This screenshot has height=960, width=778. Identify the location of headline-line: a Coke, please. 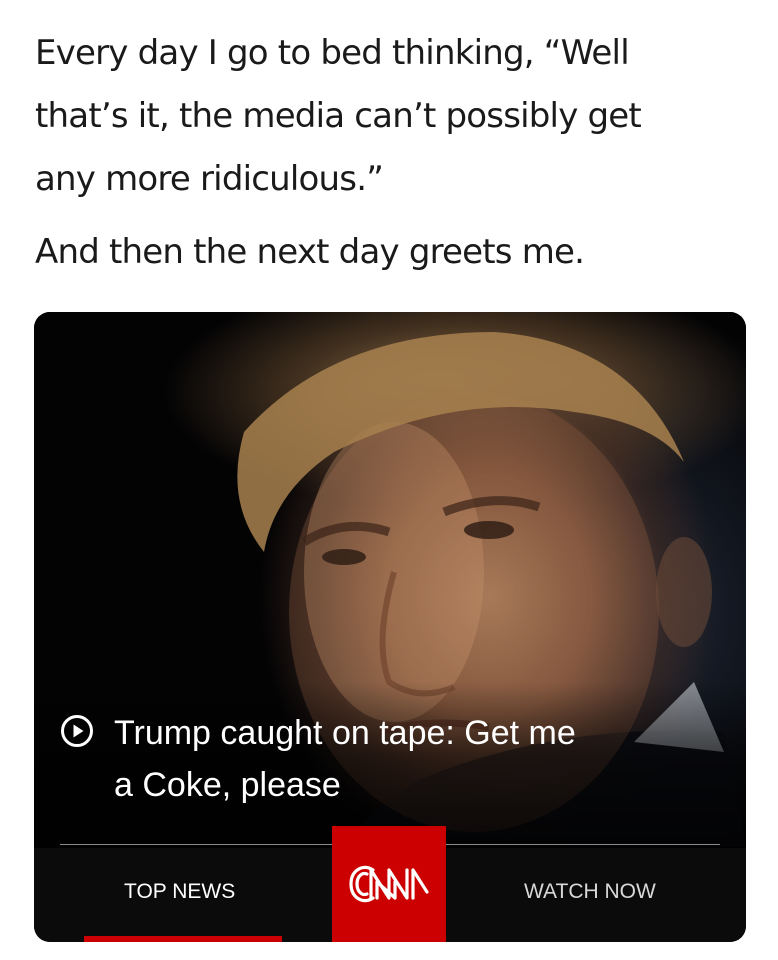
(227, 785).